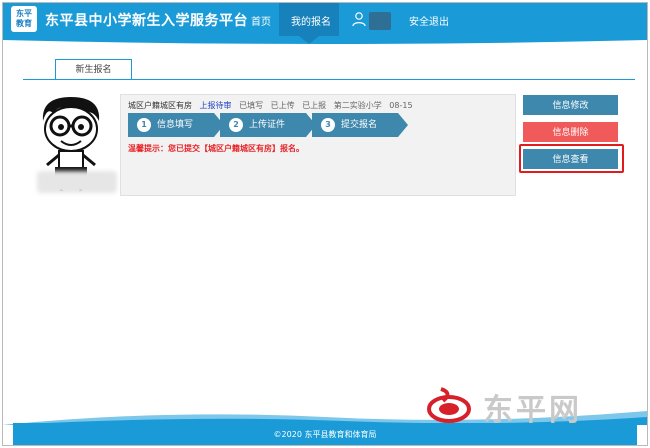 The image size is (650, 448). What do you see at coordinates (216, 148) in the screenshot?
I see `warm-tip-message: 温馨提示：您已提交【城区户籍城区有房】报名。` at bounding box center [216, 148].